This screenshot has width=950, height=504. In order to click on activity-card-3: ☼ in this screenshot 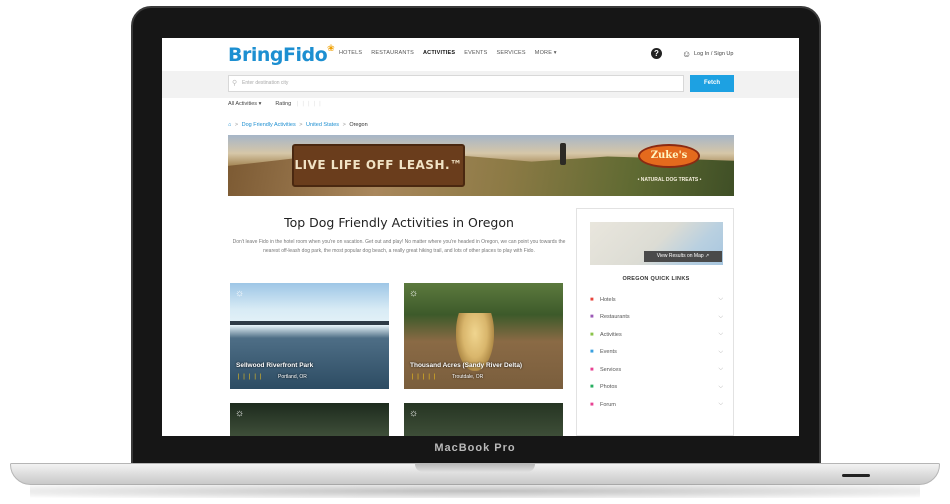, I will do `click(309, 419)`.